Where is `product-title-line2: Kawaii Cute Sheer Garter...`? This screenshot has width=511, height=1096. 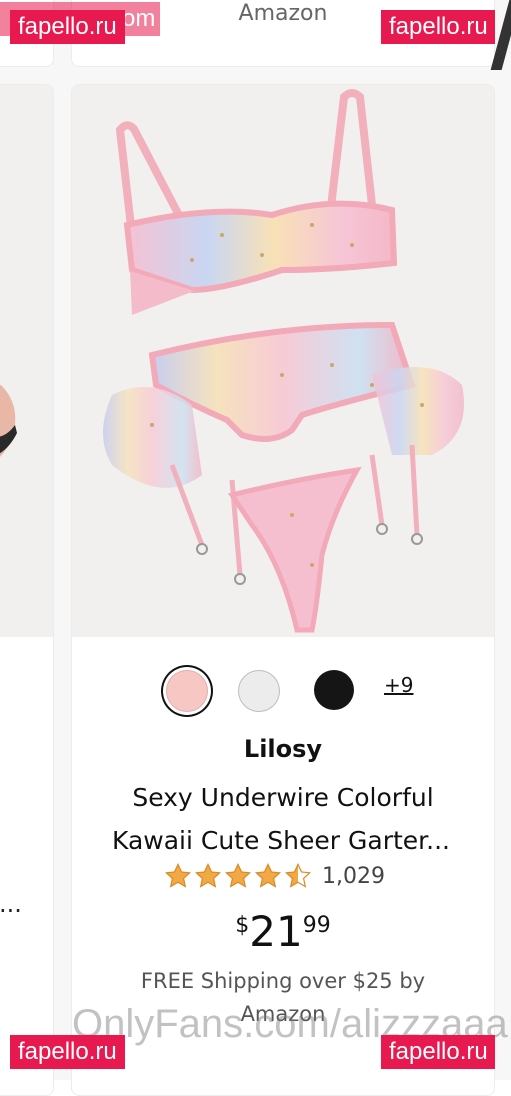 product-title-line2: Kawaii Cute Sheer Garter... is located at coordinates (297, 840).